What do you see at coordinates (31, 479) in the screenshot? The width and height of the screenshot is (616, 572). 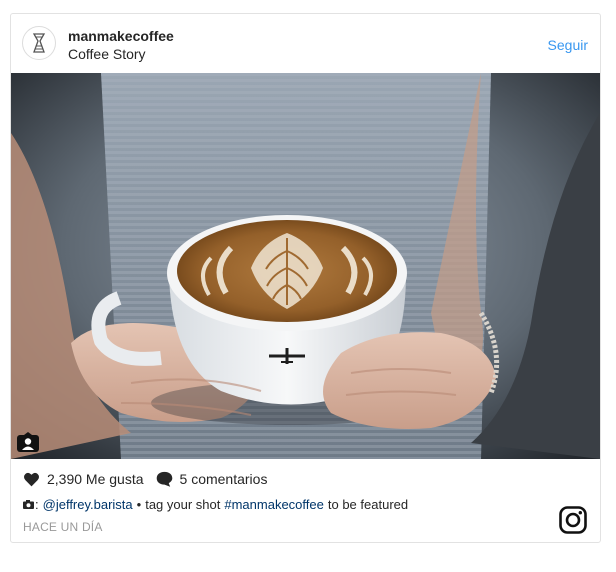 I see `heart-icon` at bounding box center [31, 479].